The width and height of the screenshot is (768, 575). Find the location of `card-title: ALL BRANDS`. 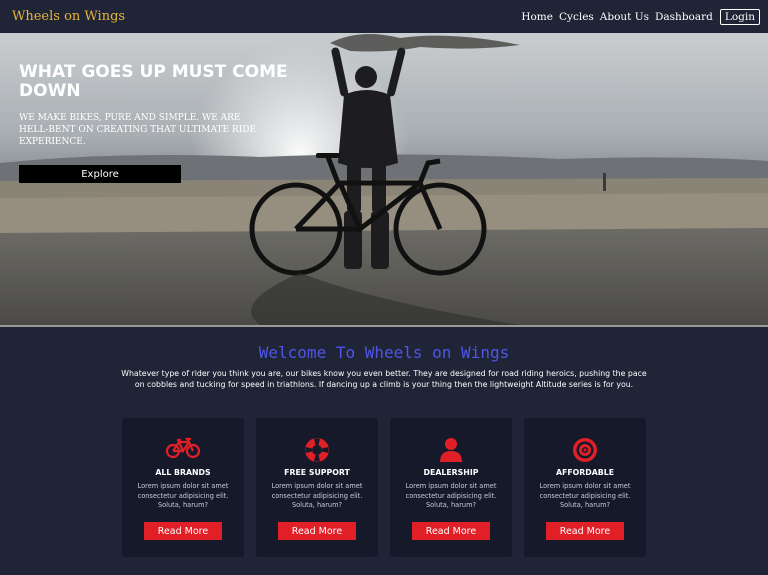

card-title: ALL BRANDS is located at coordinates (183, 472).